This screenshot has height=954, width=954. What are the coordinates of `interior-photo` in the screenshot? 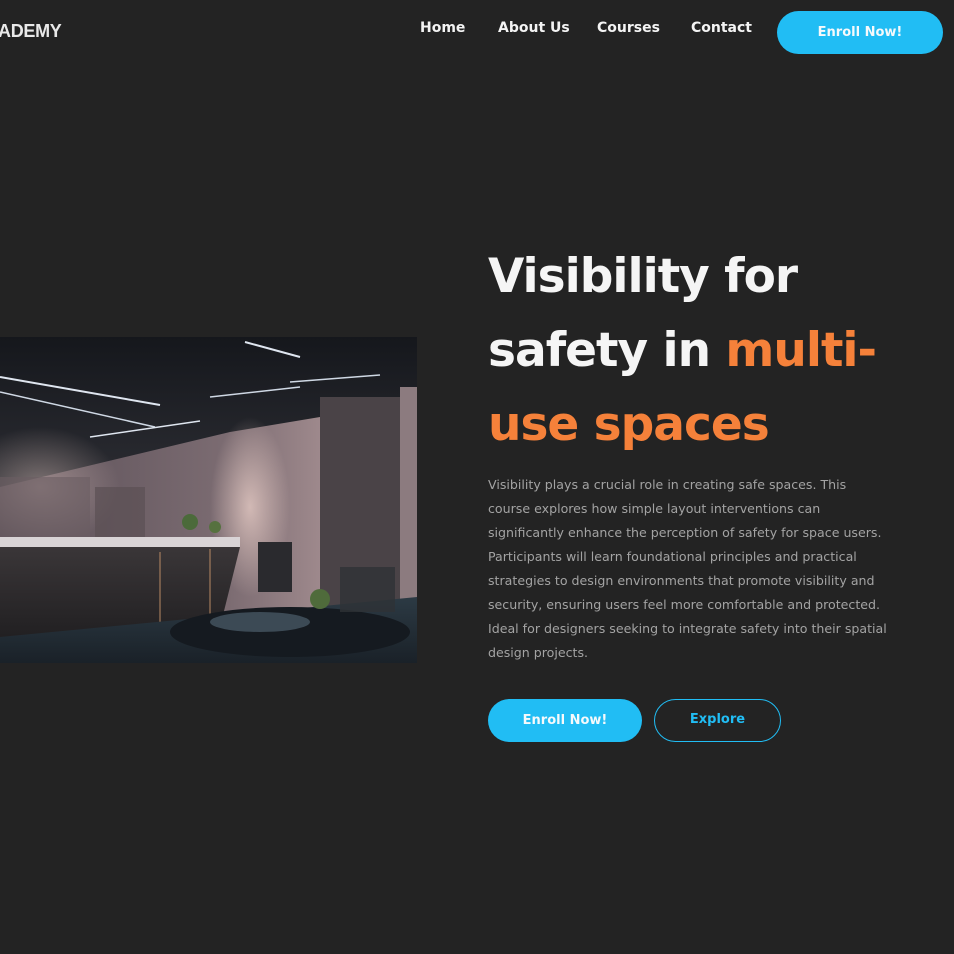 It's located at (208, 500).